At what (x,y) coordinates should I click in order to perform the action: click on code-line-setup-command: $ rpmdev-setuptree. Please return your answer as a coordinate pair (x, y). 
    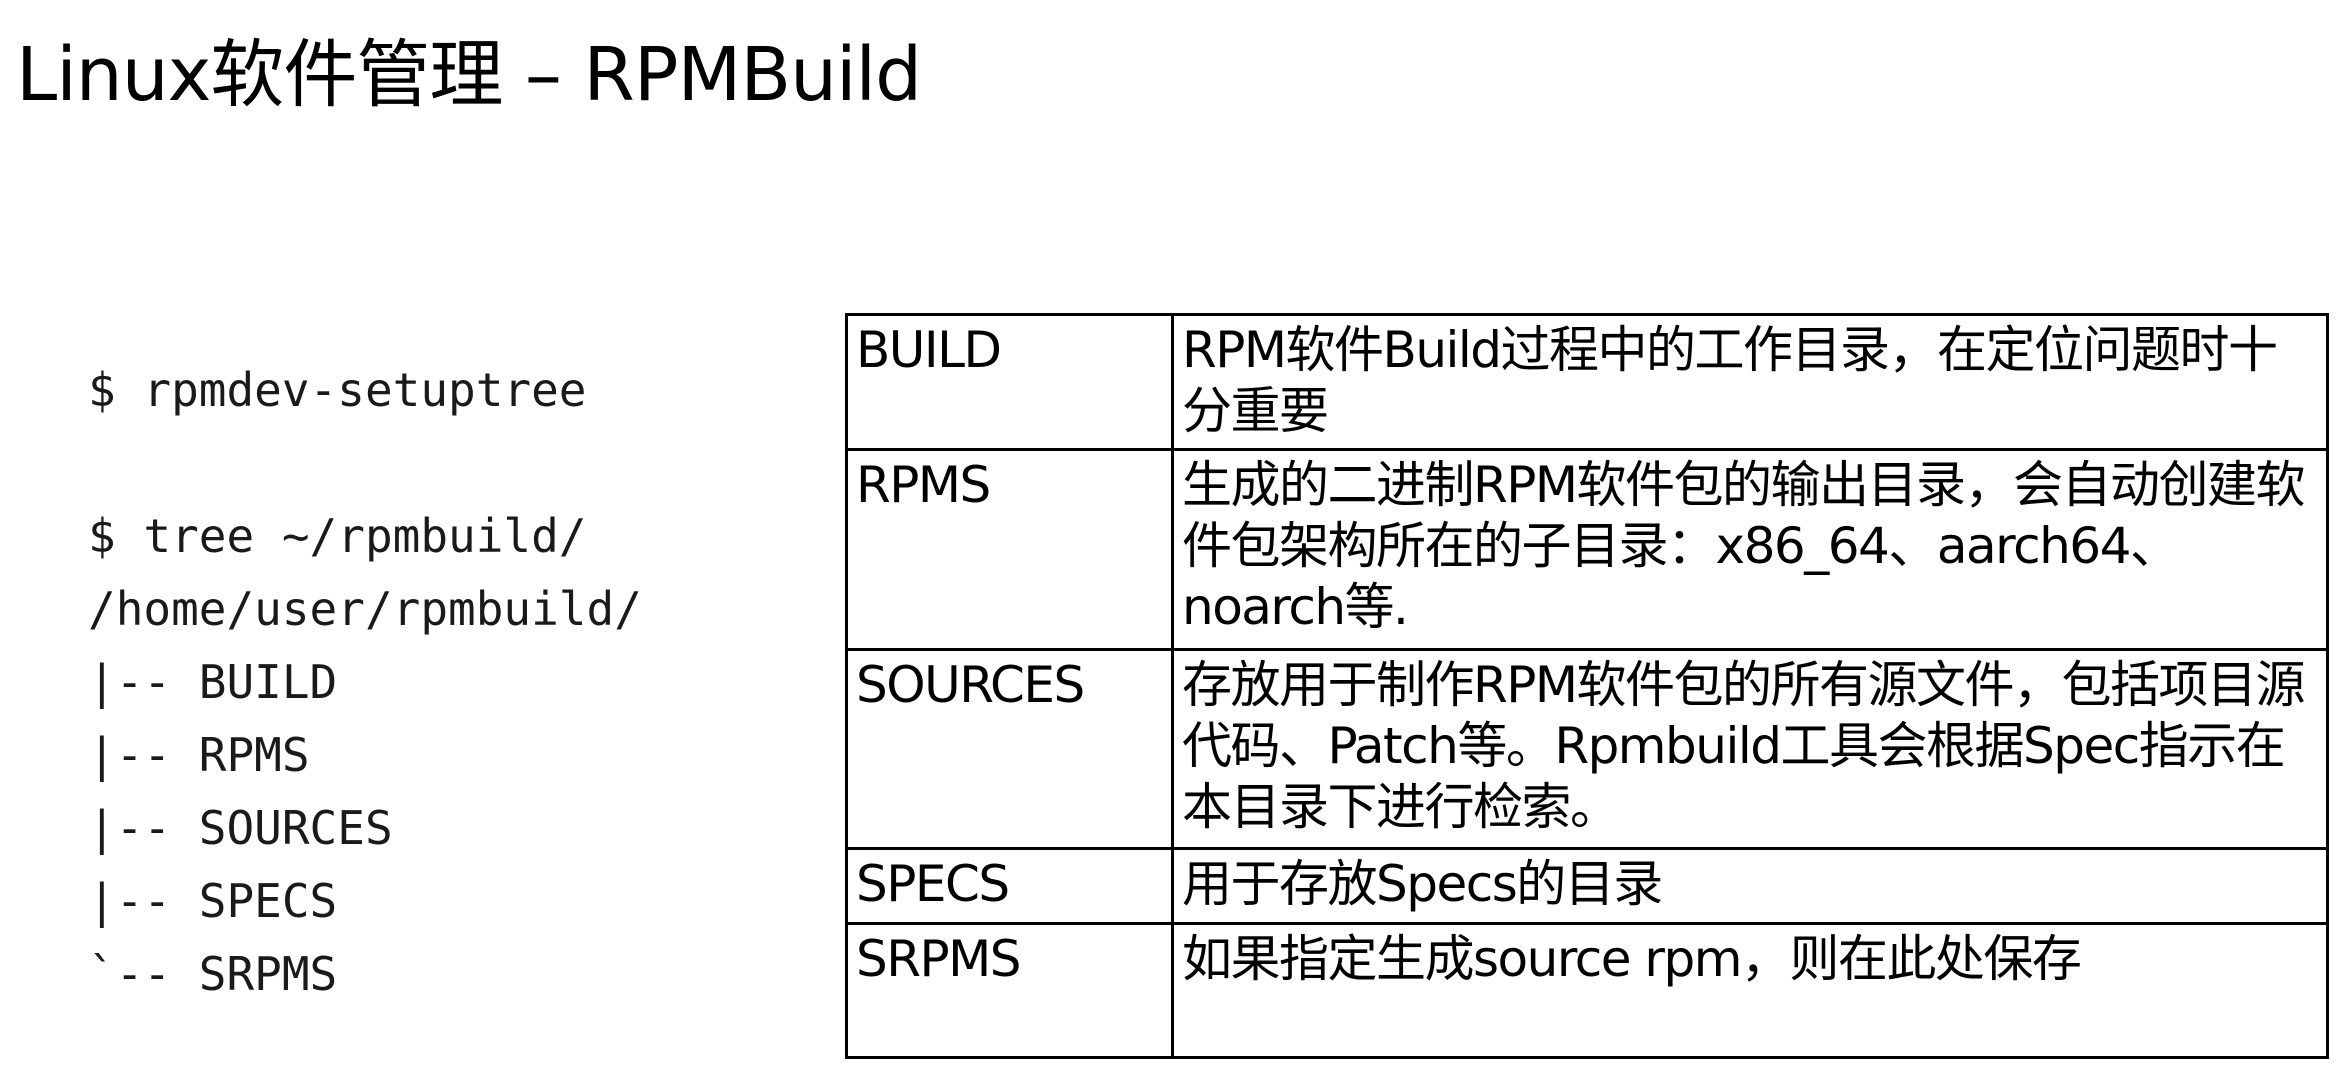
    Looking at the image, I should click on (337, 390).